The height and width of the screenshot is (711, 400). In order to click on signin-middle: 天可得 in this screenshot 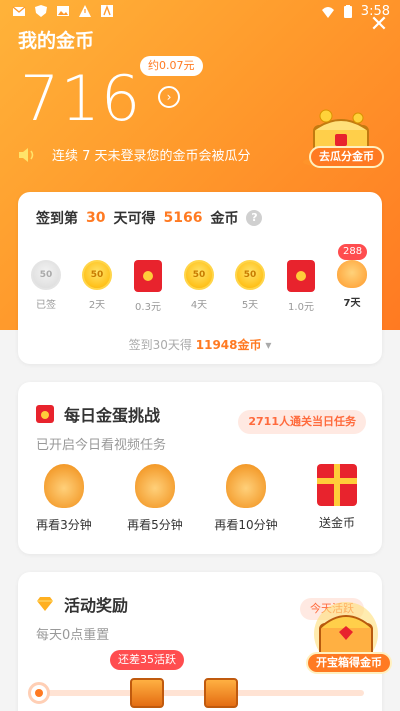, I will do `click(134, 219)`.